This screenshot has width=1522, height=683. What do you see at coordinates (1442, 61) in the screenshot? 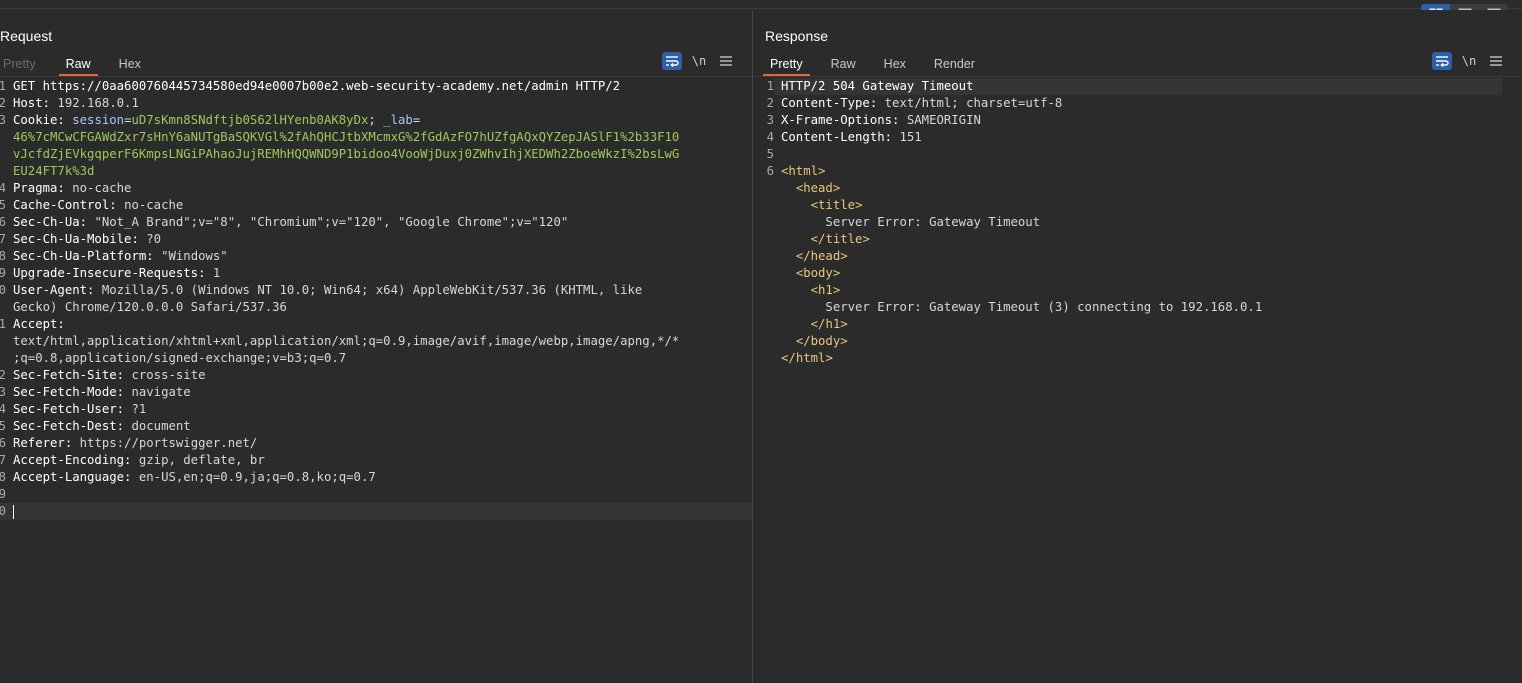
I see `response-wrap-lines-button` at bounding box center [1442, 61].